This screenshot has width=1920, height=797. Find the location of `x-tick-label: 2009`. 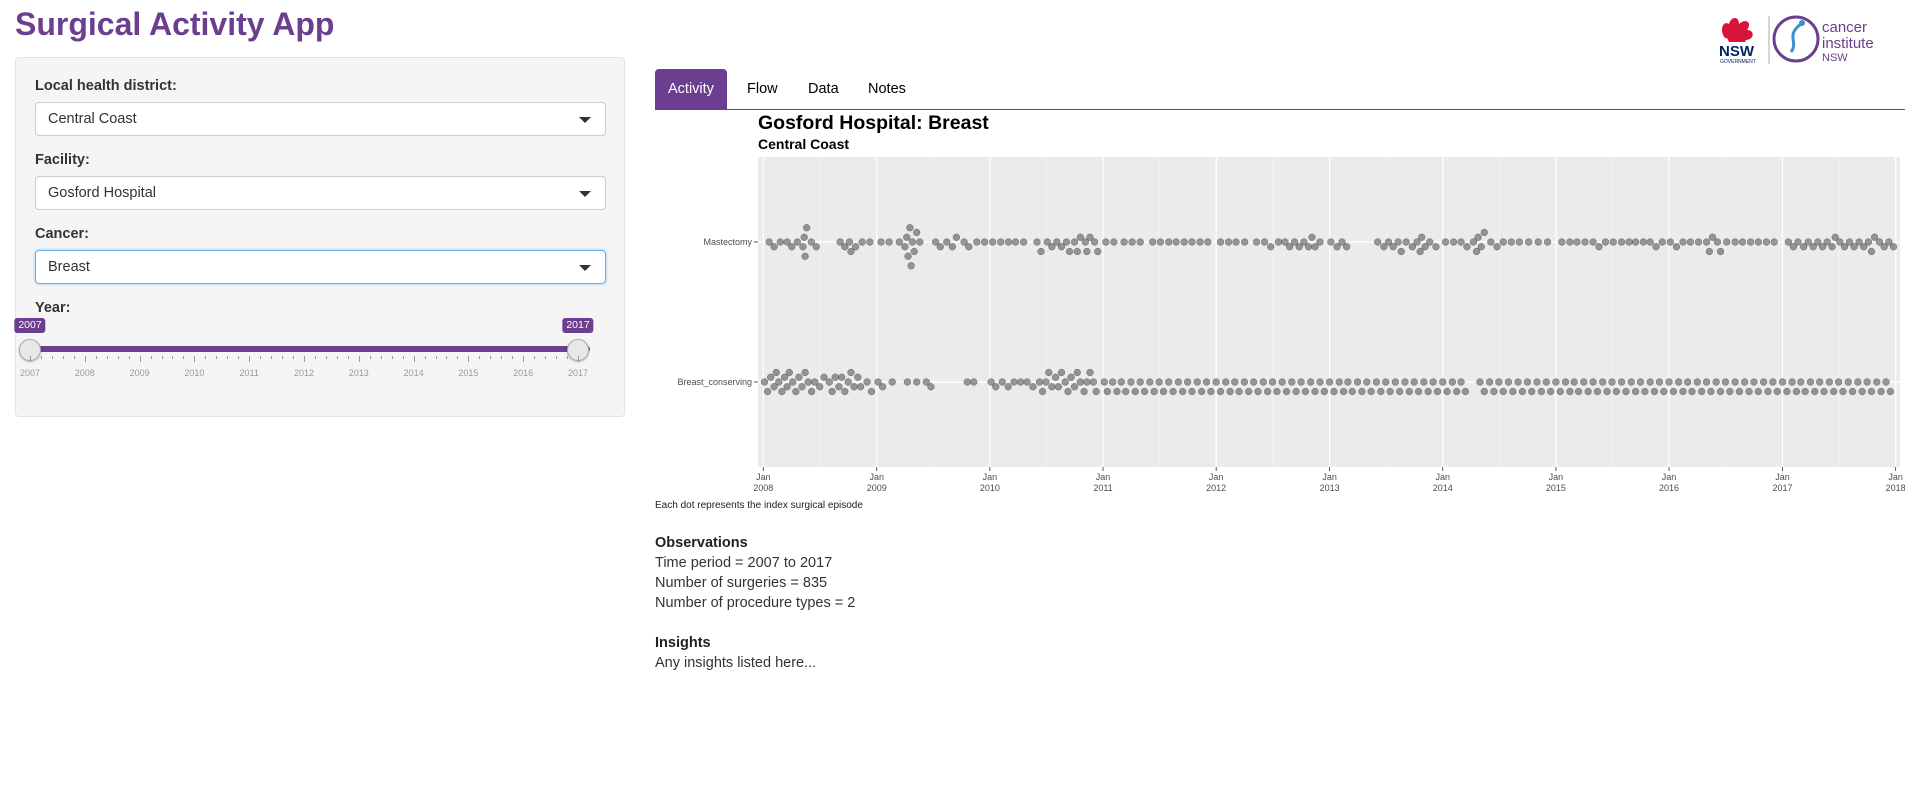

x-tick-label: 2009 is located at coordinates (877, 488).